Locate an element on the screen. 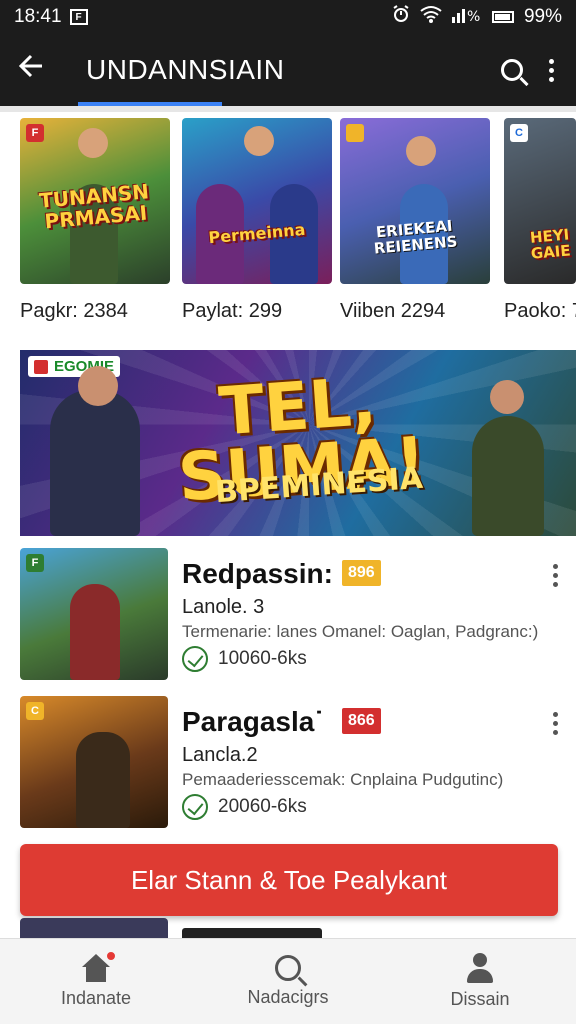 Image resolution: width=576 pixels, height=1024 pixels. bottom-navigation: Indanate Nadacigrs Dissain is located at coordinates (288, 981).